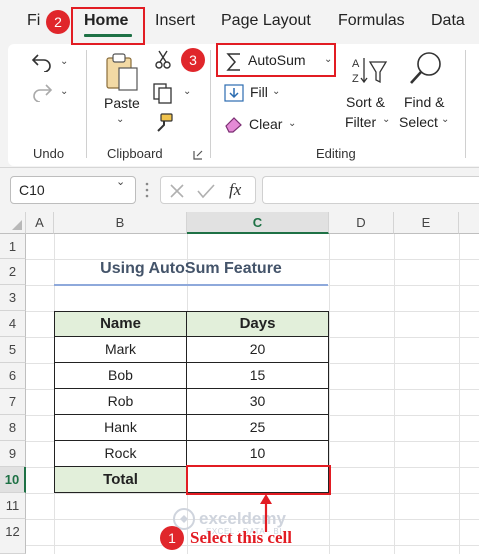 This screenshot has width=479, height=554. Describe the element at coordinates (370, 190) in the screenshot. I see `formula-input` at that location.